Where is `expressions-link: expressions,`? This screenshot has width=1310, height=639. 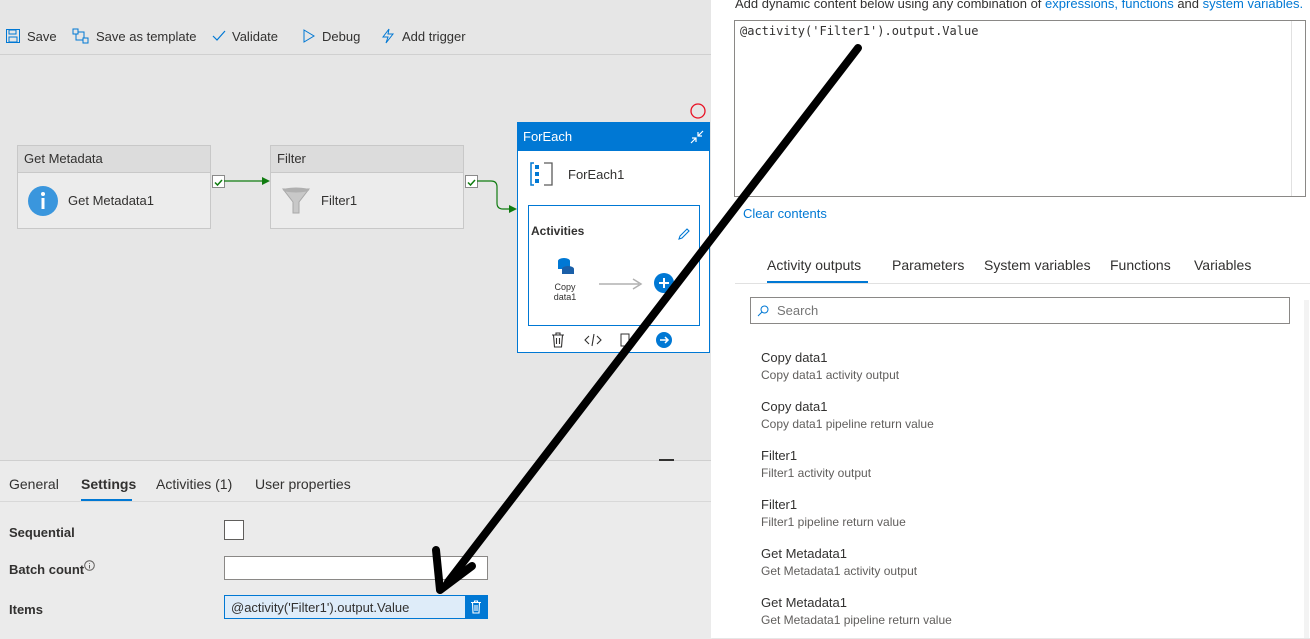 expressions-link: expressions, is located at coordinates (1081, 5).